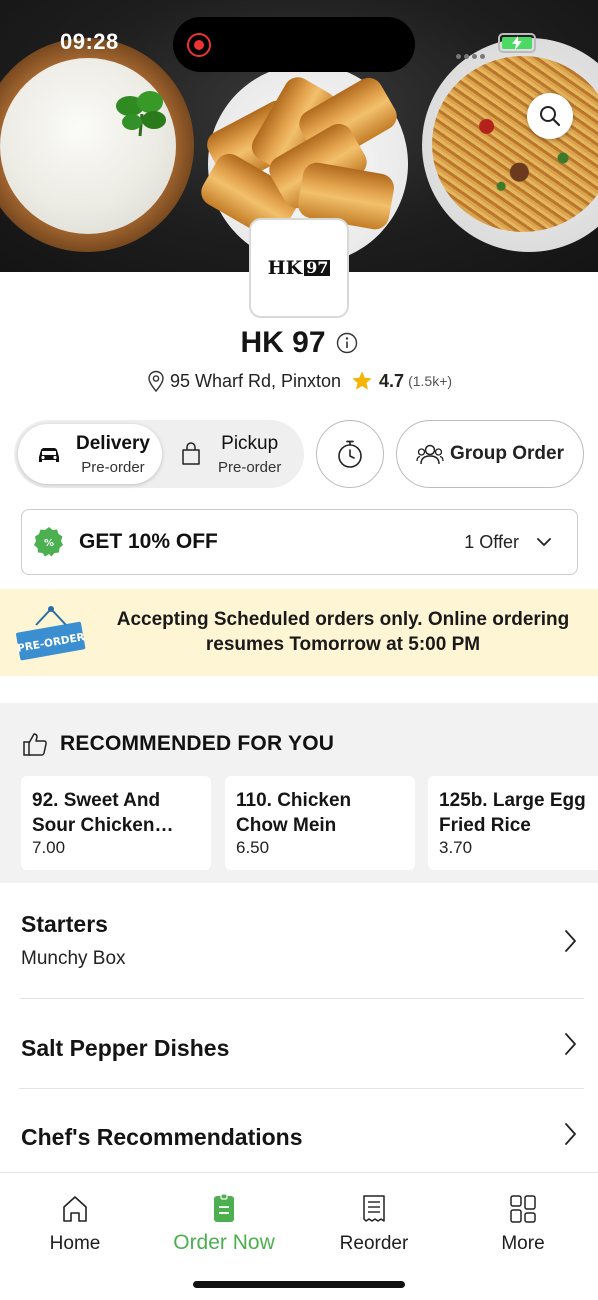  Describe the element at coordinates (49, 847) in the screenshot. I see `recommended-item-price: 7.00` at that location.